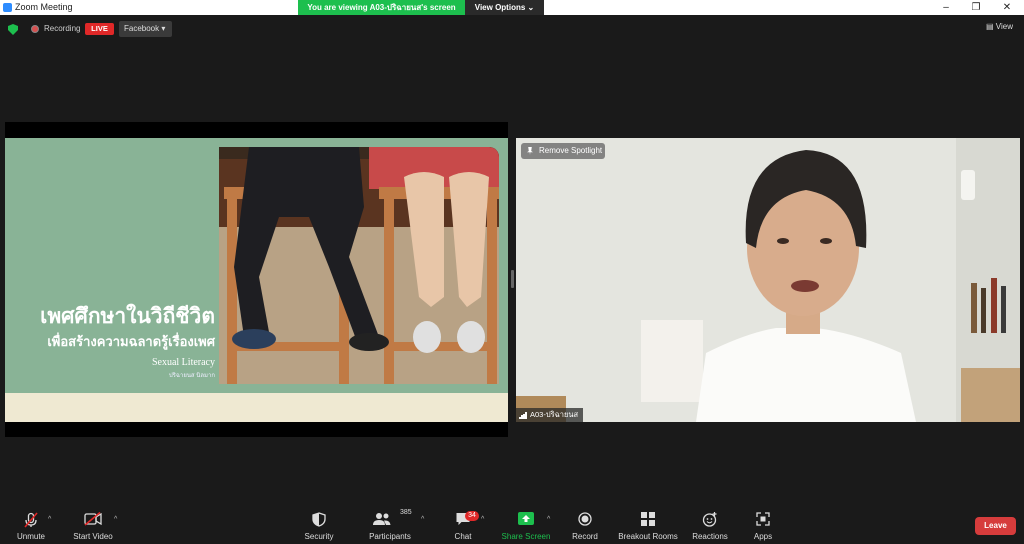  What do you see at coordinates (163, 28) in the screenshot?
I see `caret-down-icon: ▾` at bounding box center [163, 28].